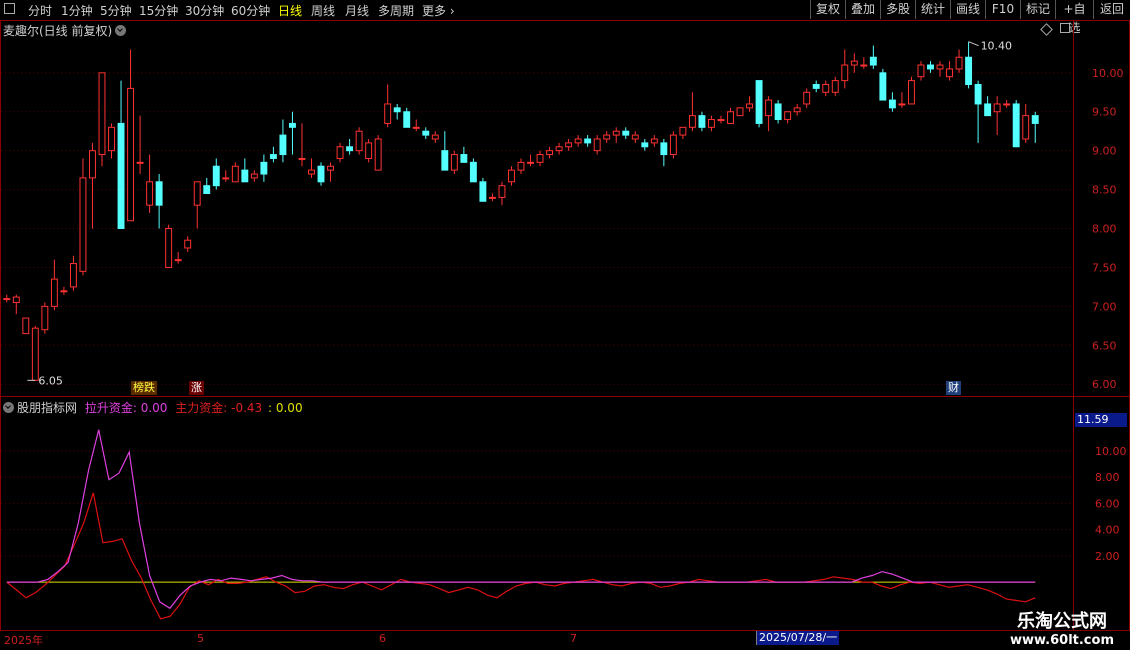  I want to click on date-label-year: 2025年, so click(23, 640).